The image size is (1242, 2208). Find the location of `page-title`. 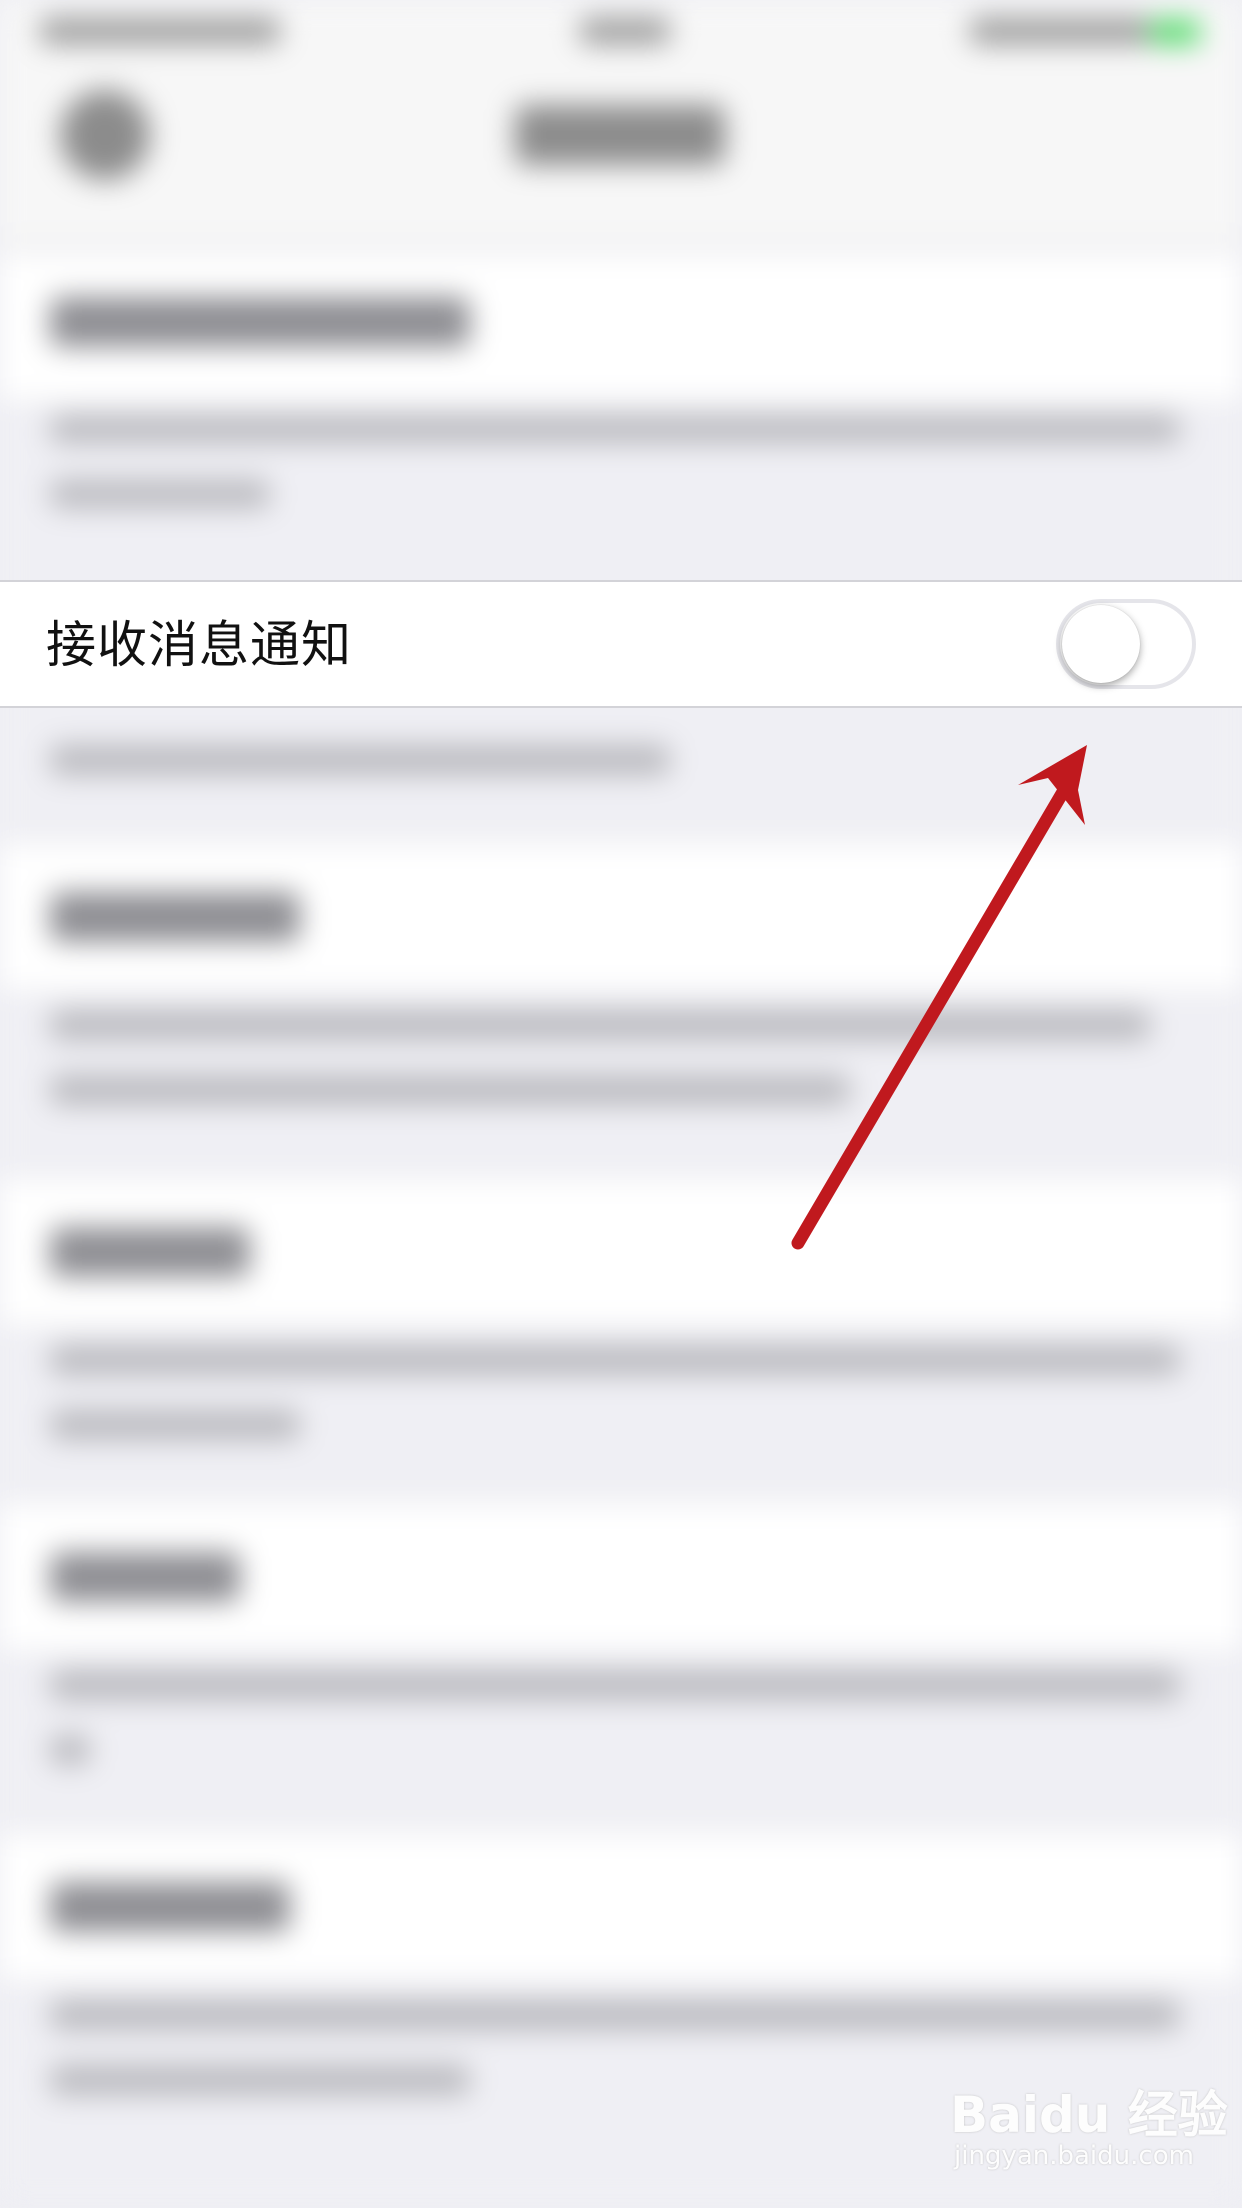

page-title is located at coordinates (620, 135).